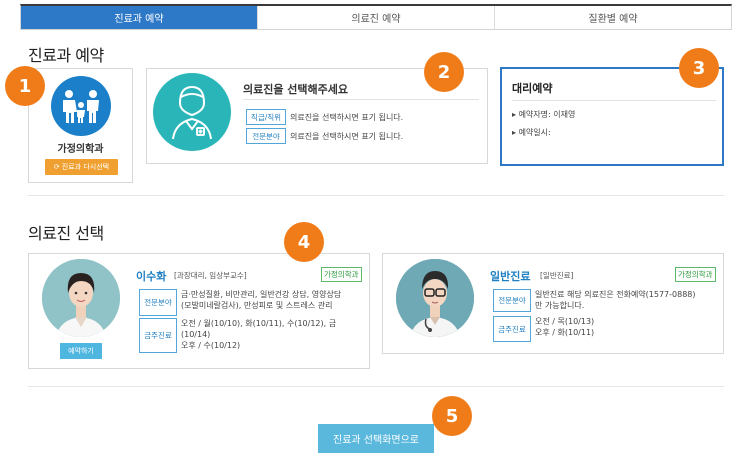 This screenshot has width=738, height=475. Describe the element at coordinates (347, 136) in the screenshot. I see `specialty-placeholder: 의료진을 선택하시면 표기 됩니다.` at that location.